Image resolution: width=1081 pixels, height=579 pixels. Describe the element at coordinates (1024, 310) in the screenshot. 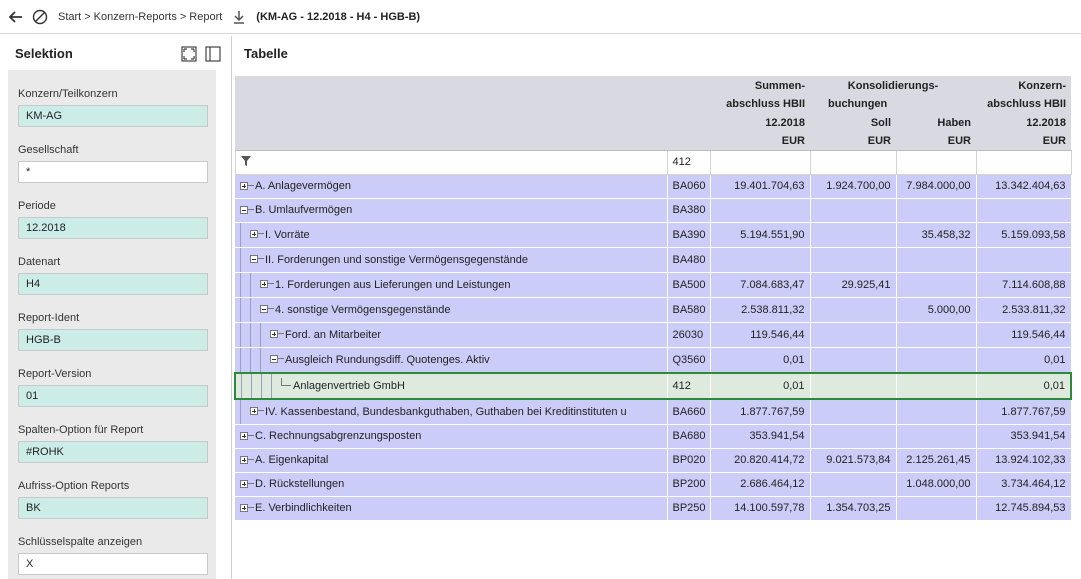

I see `cell-konzern: 2.533.811,32` at that location.